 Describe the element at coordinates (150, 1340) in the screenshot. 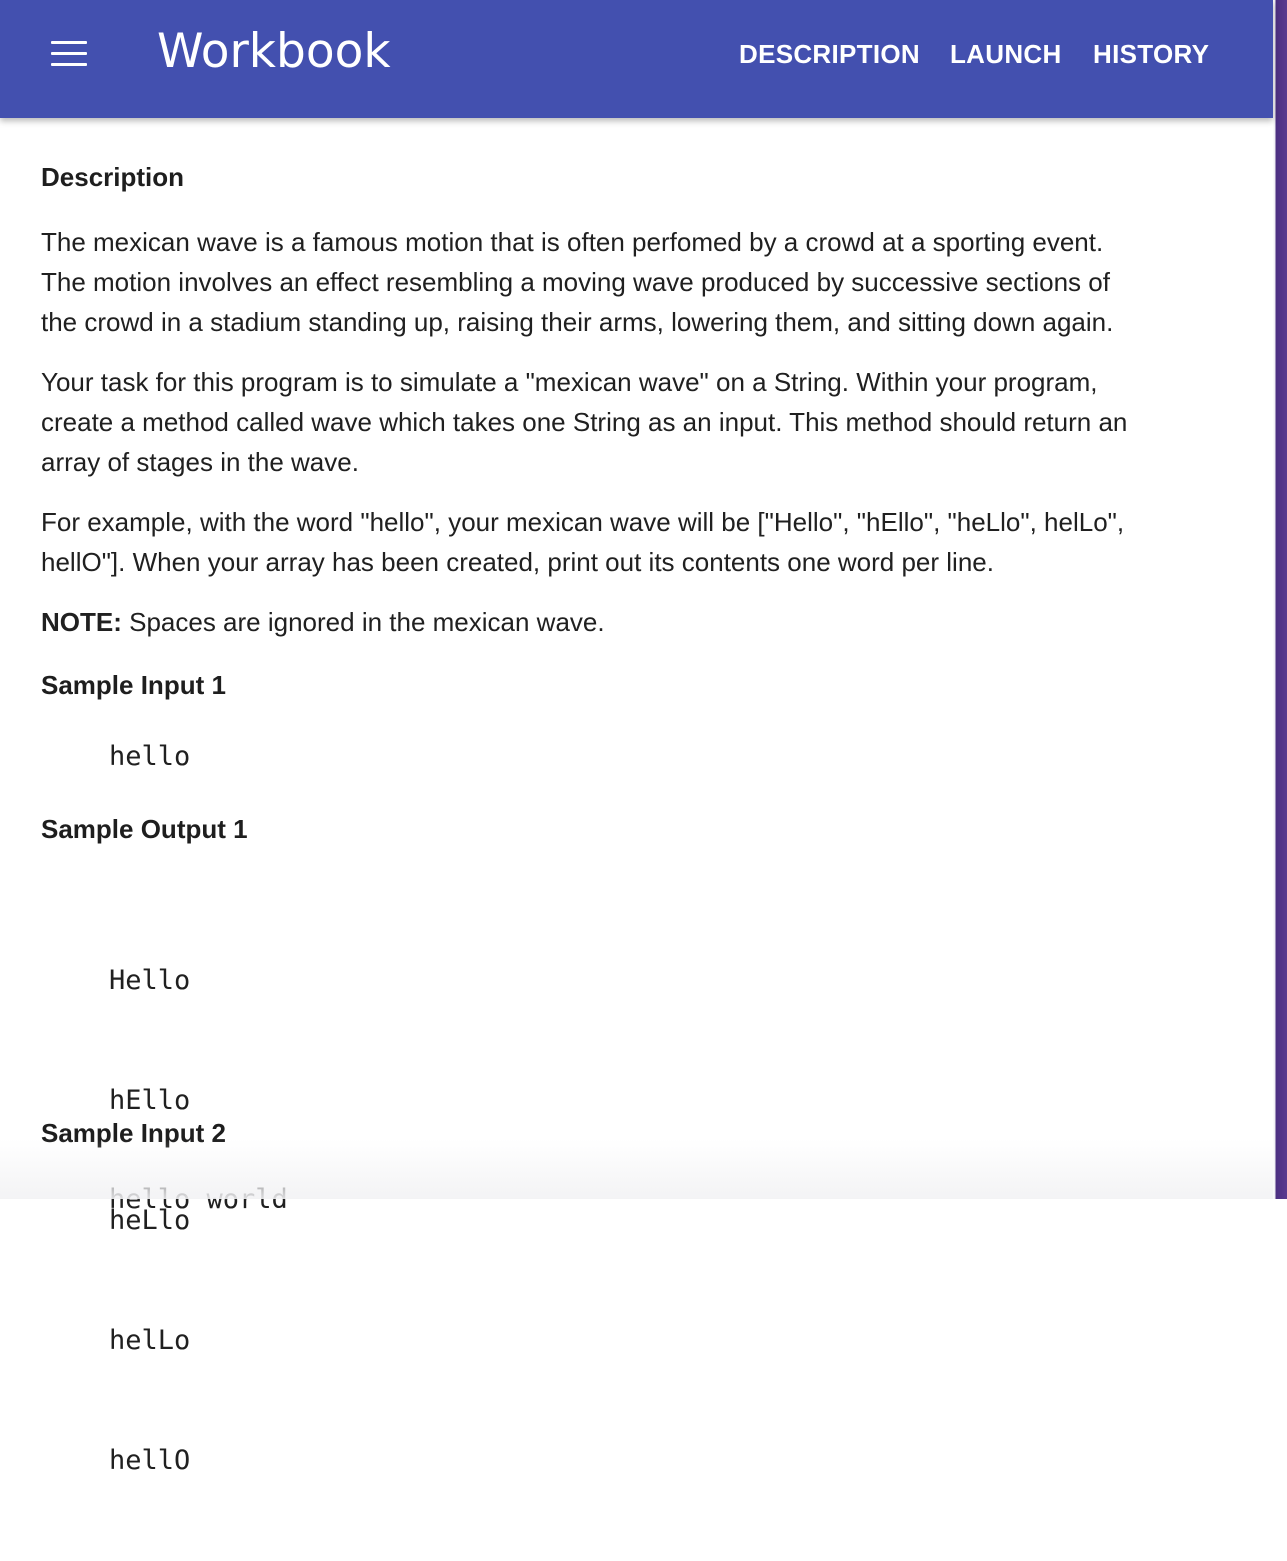

I see `output-line: helLo` at that location.